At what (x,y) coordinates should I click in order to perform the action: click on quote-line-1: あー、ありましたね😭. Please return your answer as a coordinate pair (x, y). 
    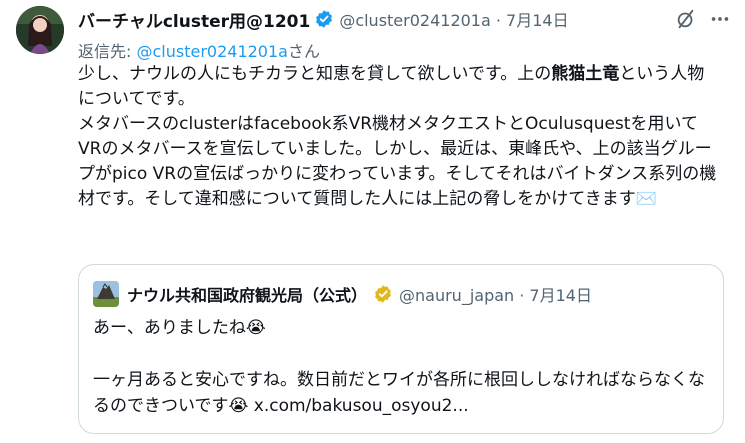
    Looking at the image, I should click on (179, 328).